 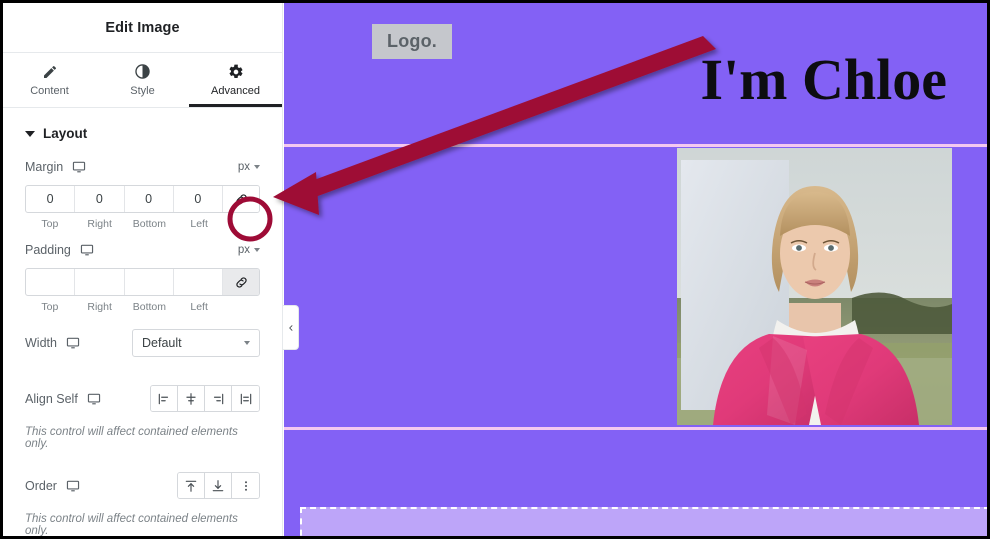 I want to click on logo-placeholder: Logo., so click(x=412, y=41).